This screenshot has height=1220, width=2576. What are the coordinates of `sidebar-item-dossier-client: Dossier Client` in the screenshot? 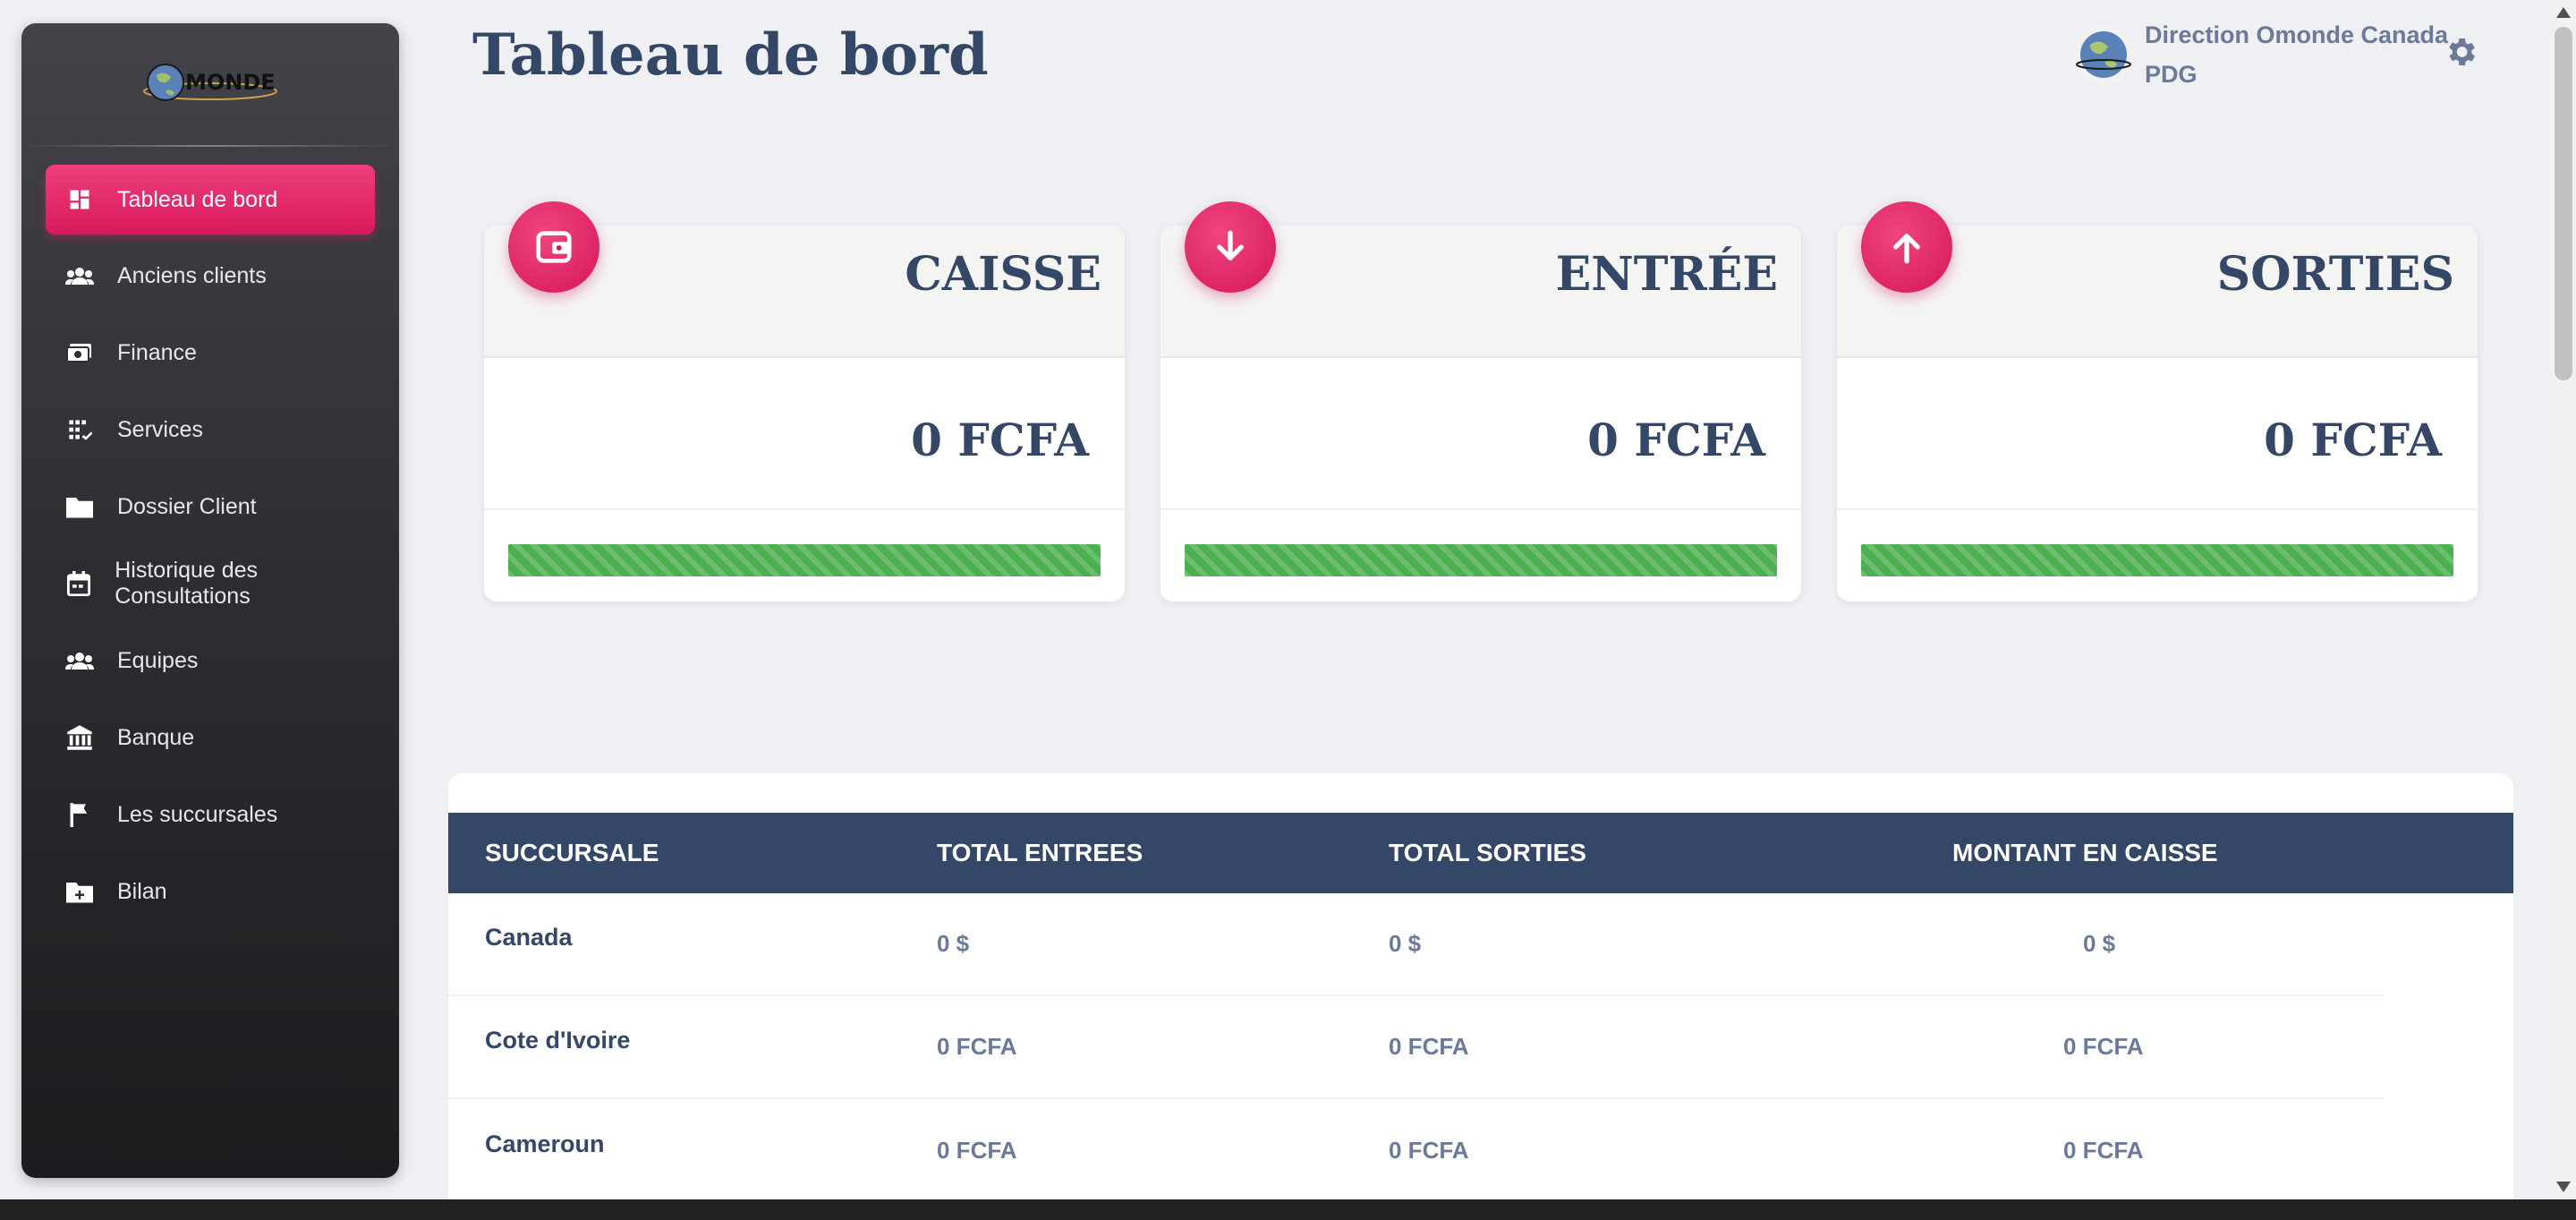 It's located at (210, 507).